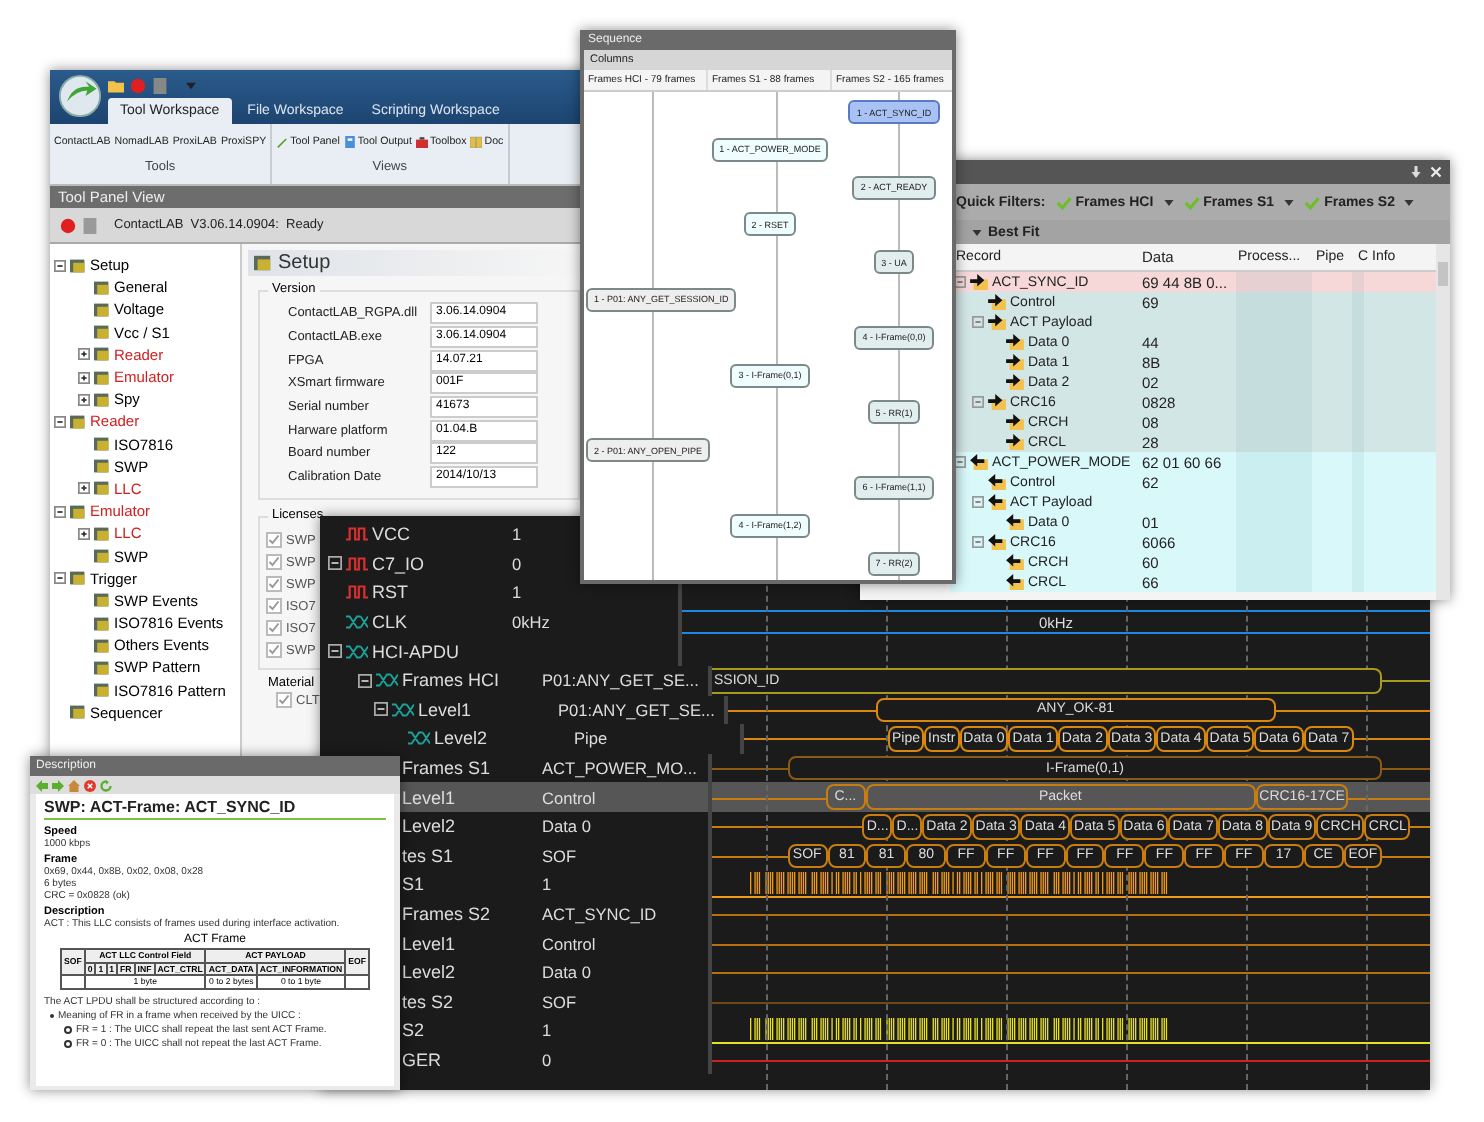  What do you see at coordinates (1063, 202) in the screenshot?
I see `check-icon` at bounding box center [1063, 202].